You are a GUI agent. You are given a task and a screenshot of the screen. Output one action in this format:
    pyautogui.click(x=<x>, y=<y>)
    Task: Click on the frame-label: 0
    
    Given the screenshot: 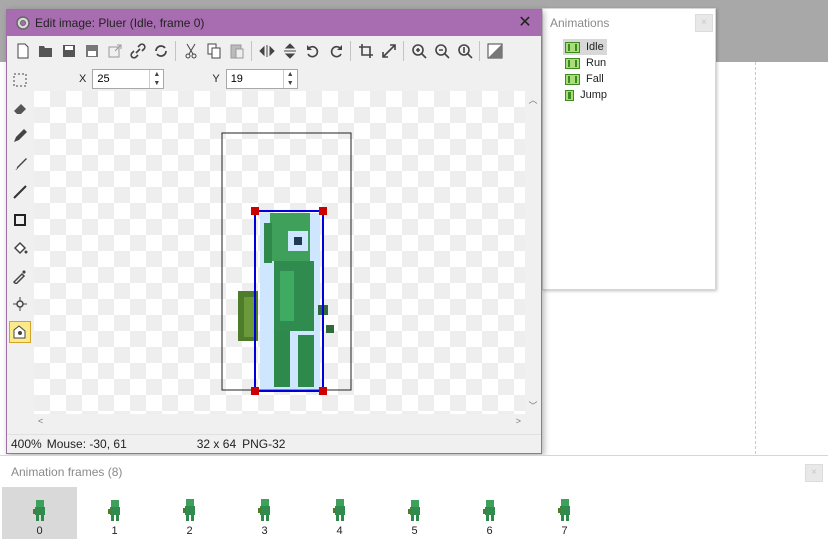 What is the action you would take?
    pyautogui.click(x=39, y=531)
    